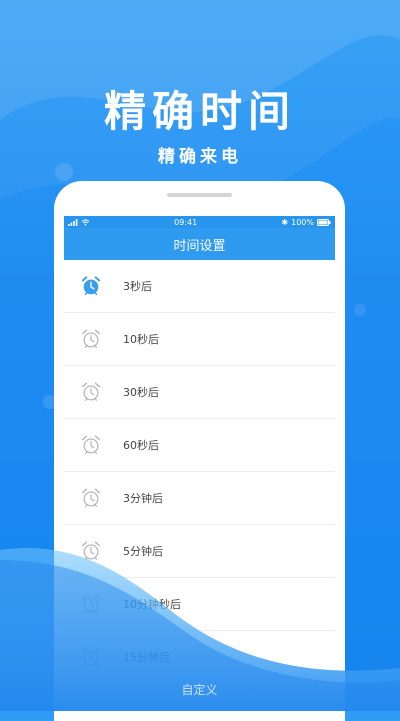 This screenshot has width=400, height=721. I want to click on list-item: 3秒后, so click(199, 286).